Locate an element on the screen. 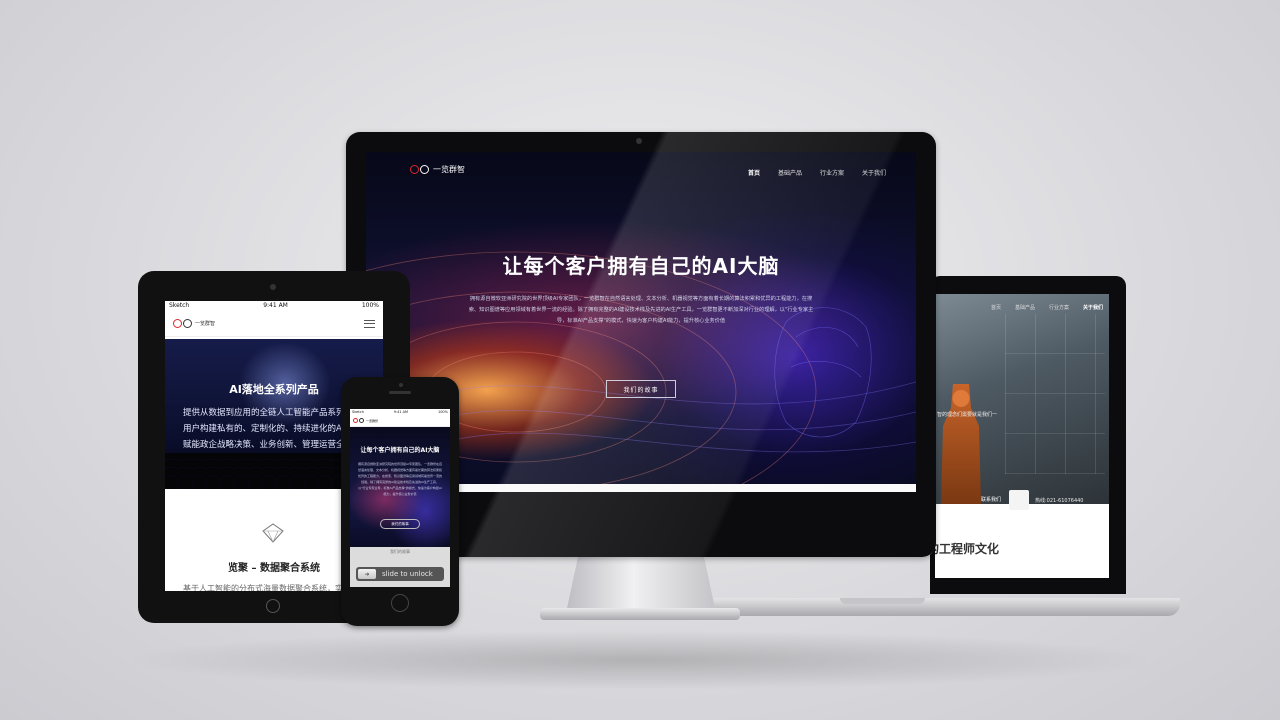 This screenshot has height=720, width=1280. phone-home-button-icon is located at coordinates (400, 603).